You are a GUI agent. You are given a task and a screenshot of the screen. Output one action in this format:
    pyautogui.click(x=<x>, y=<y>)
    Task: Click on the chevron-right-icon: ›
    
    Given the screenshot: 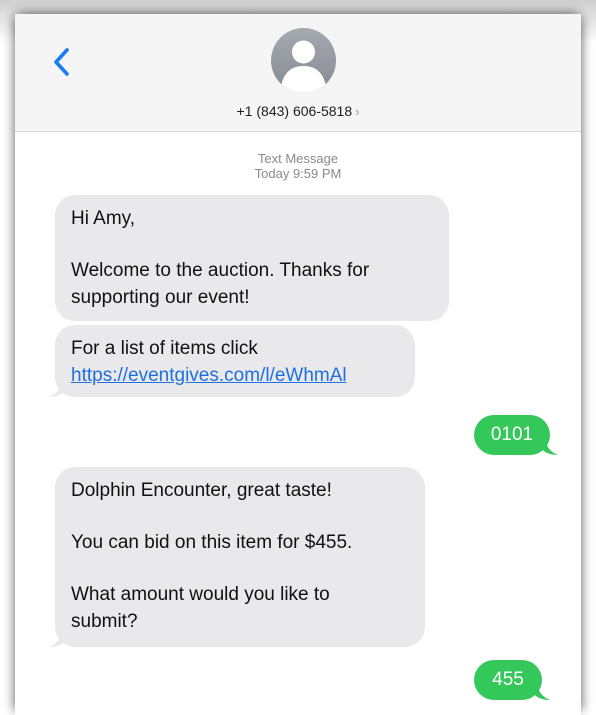 What is the action you would take?
    pyautogui.click(x=357, y=111)
    